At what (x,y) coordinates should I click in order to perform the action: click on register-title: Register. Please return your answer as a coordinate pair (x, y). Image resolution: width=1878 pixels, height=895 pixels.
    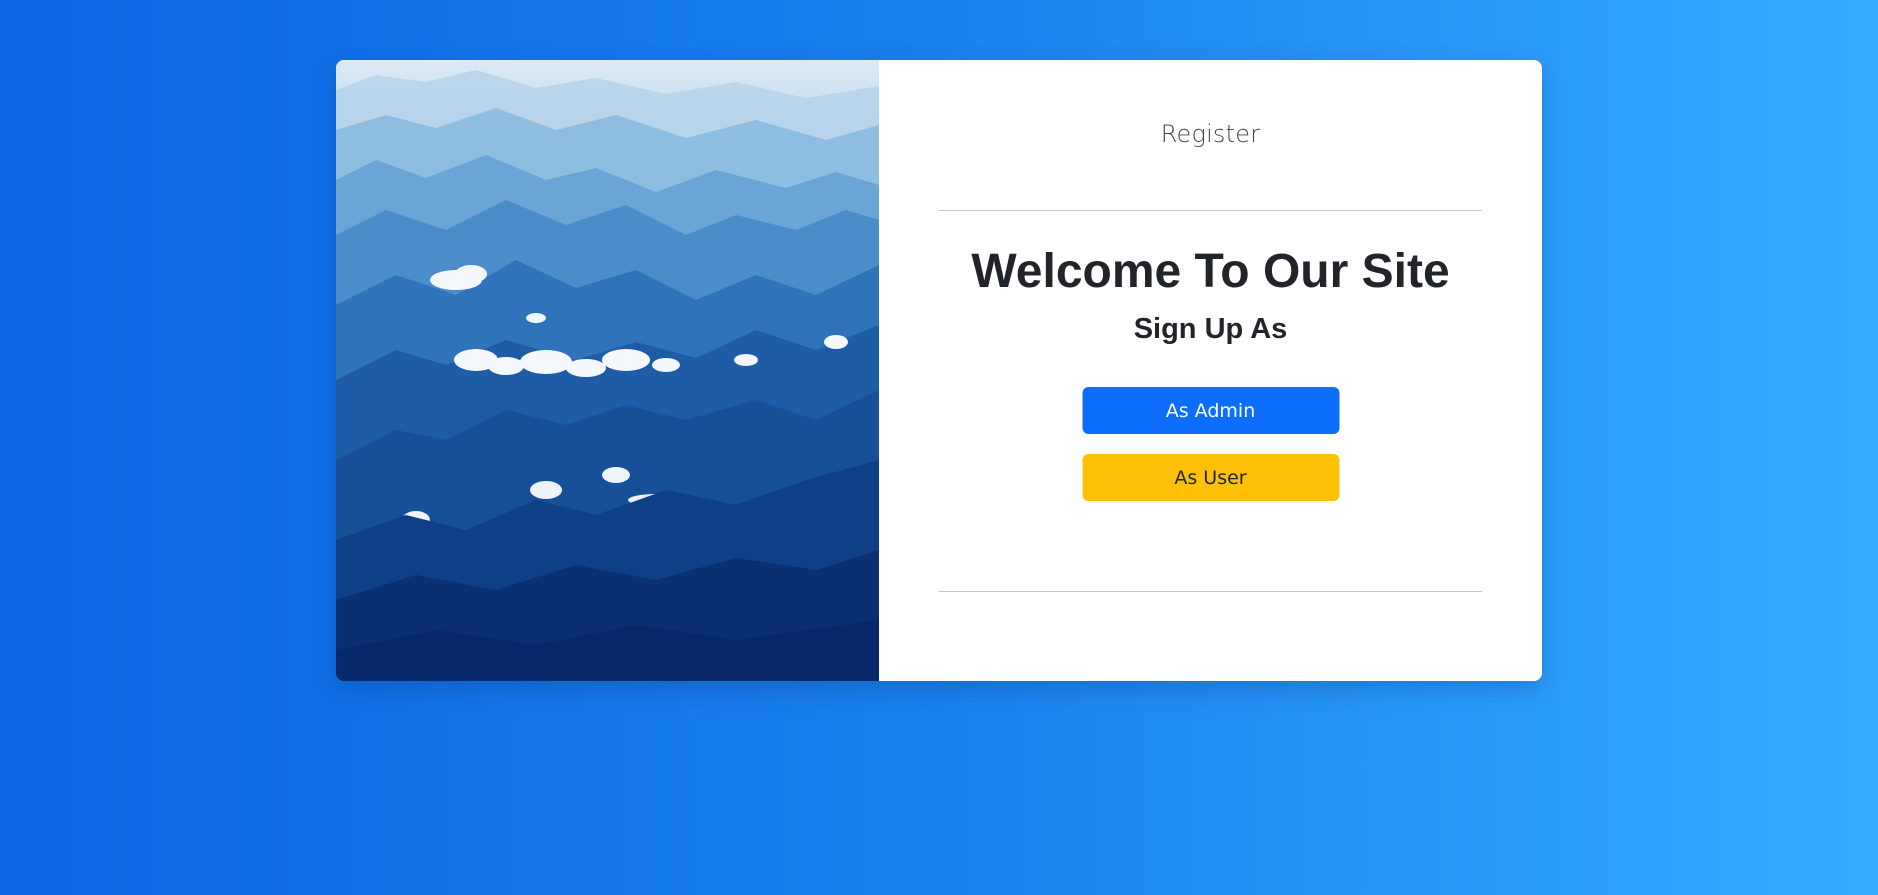
    Looking at the image, I should click on (1210, 134).